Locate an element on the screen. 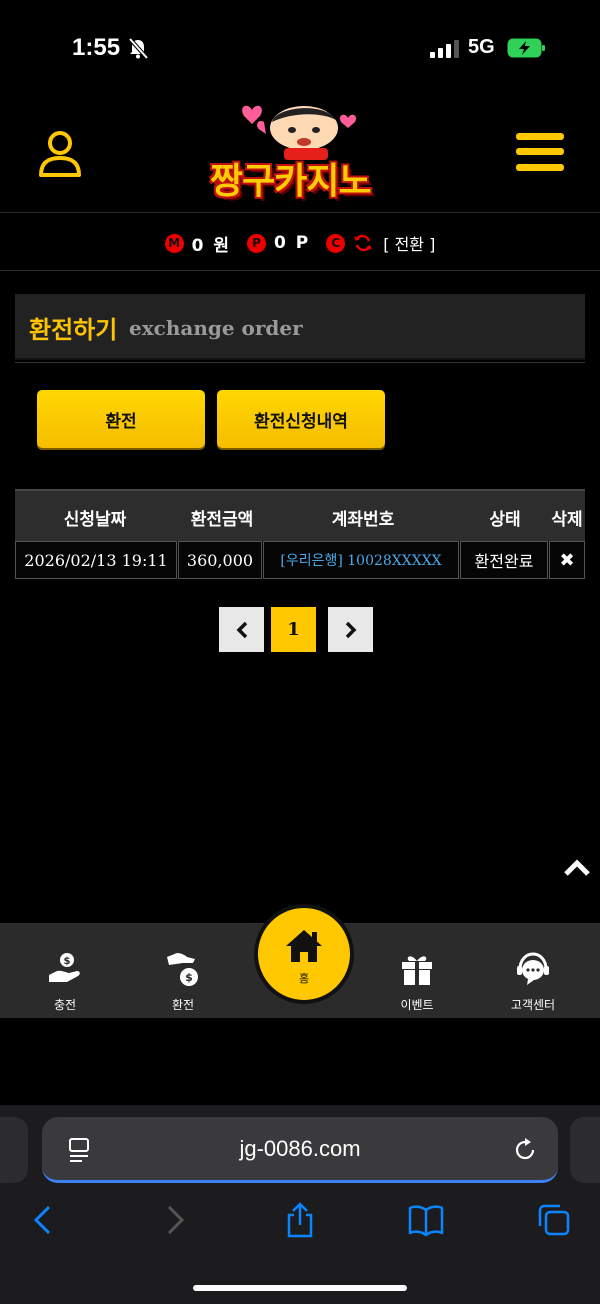  account-number: [우리은행] 10028XXXXX is located at coordinates (361, 561).